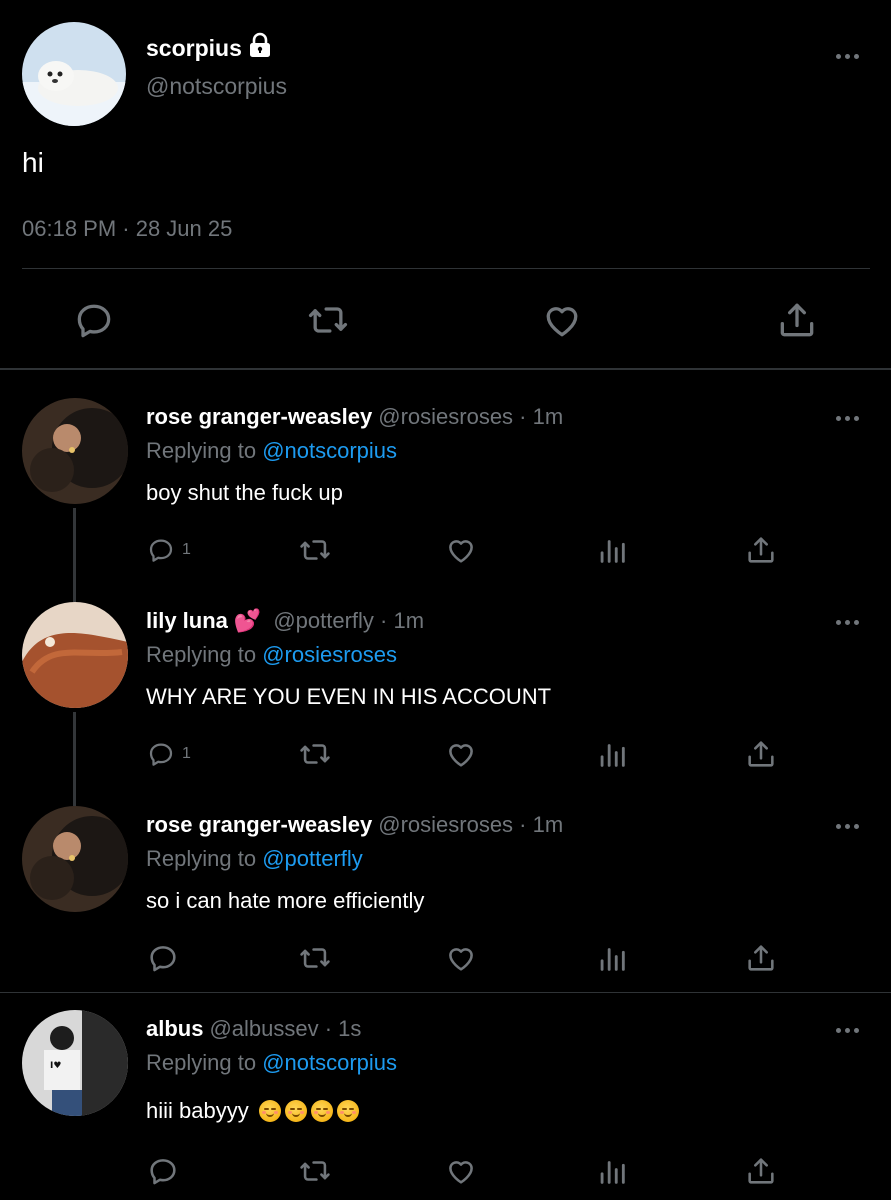 The image size is (891, 1200). Describe the element at coordinates (312, 858) in the screenshot. I see `replying-to-link: @potterfly` at that location.